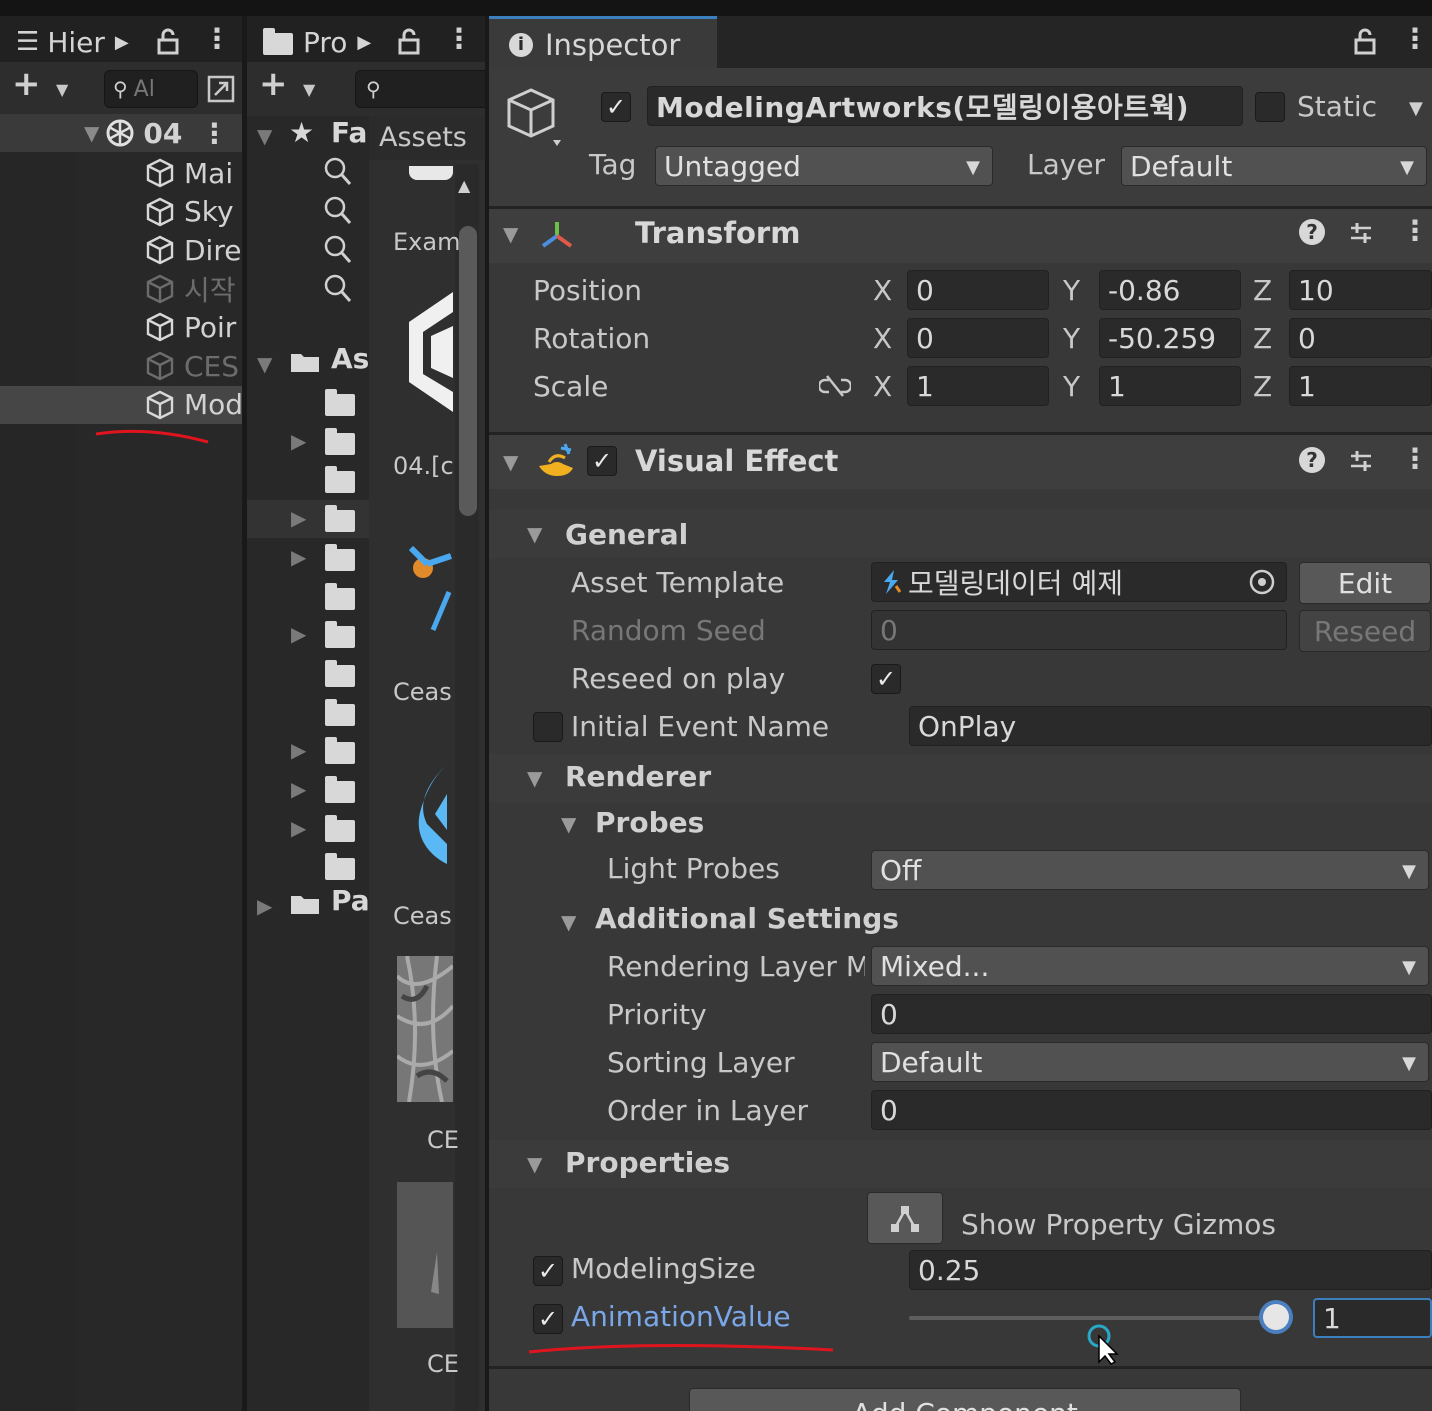  I want to click on reseed-on-play-checkbox: ✓, so click(886, 679).